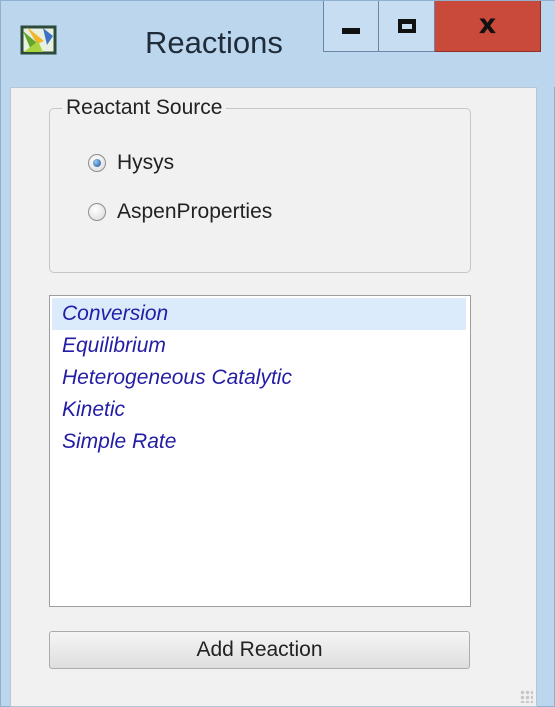 The width and height of the screenshot is (555, 707). Describe the element at coordinates (97, 212) in the screenshot. I see `aspen-properties-radio-button` at that location.